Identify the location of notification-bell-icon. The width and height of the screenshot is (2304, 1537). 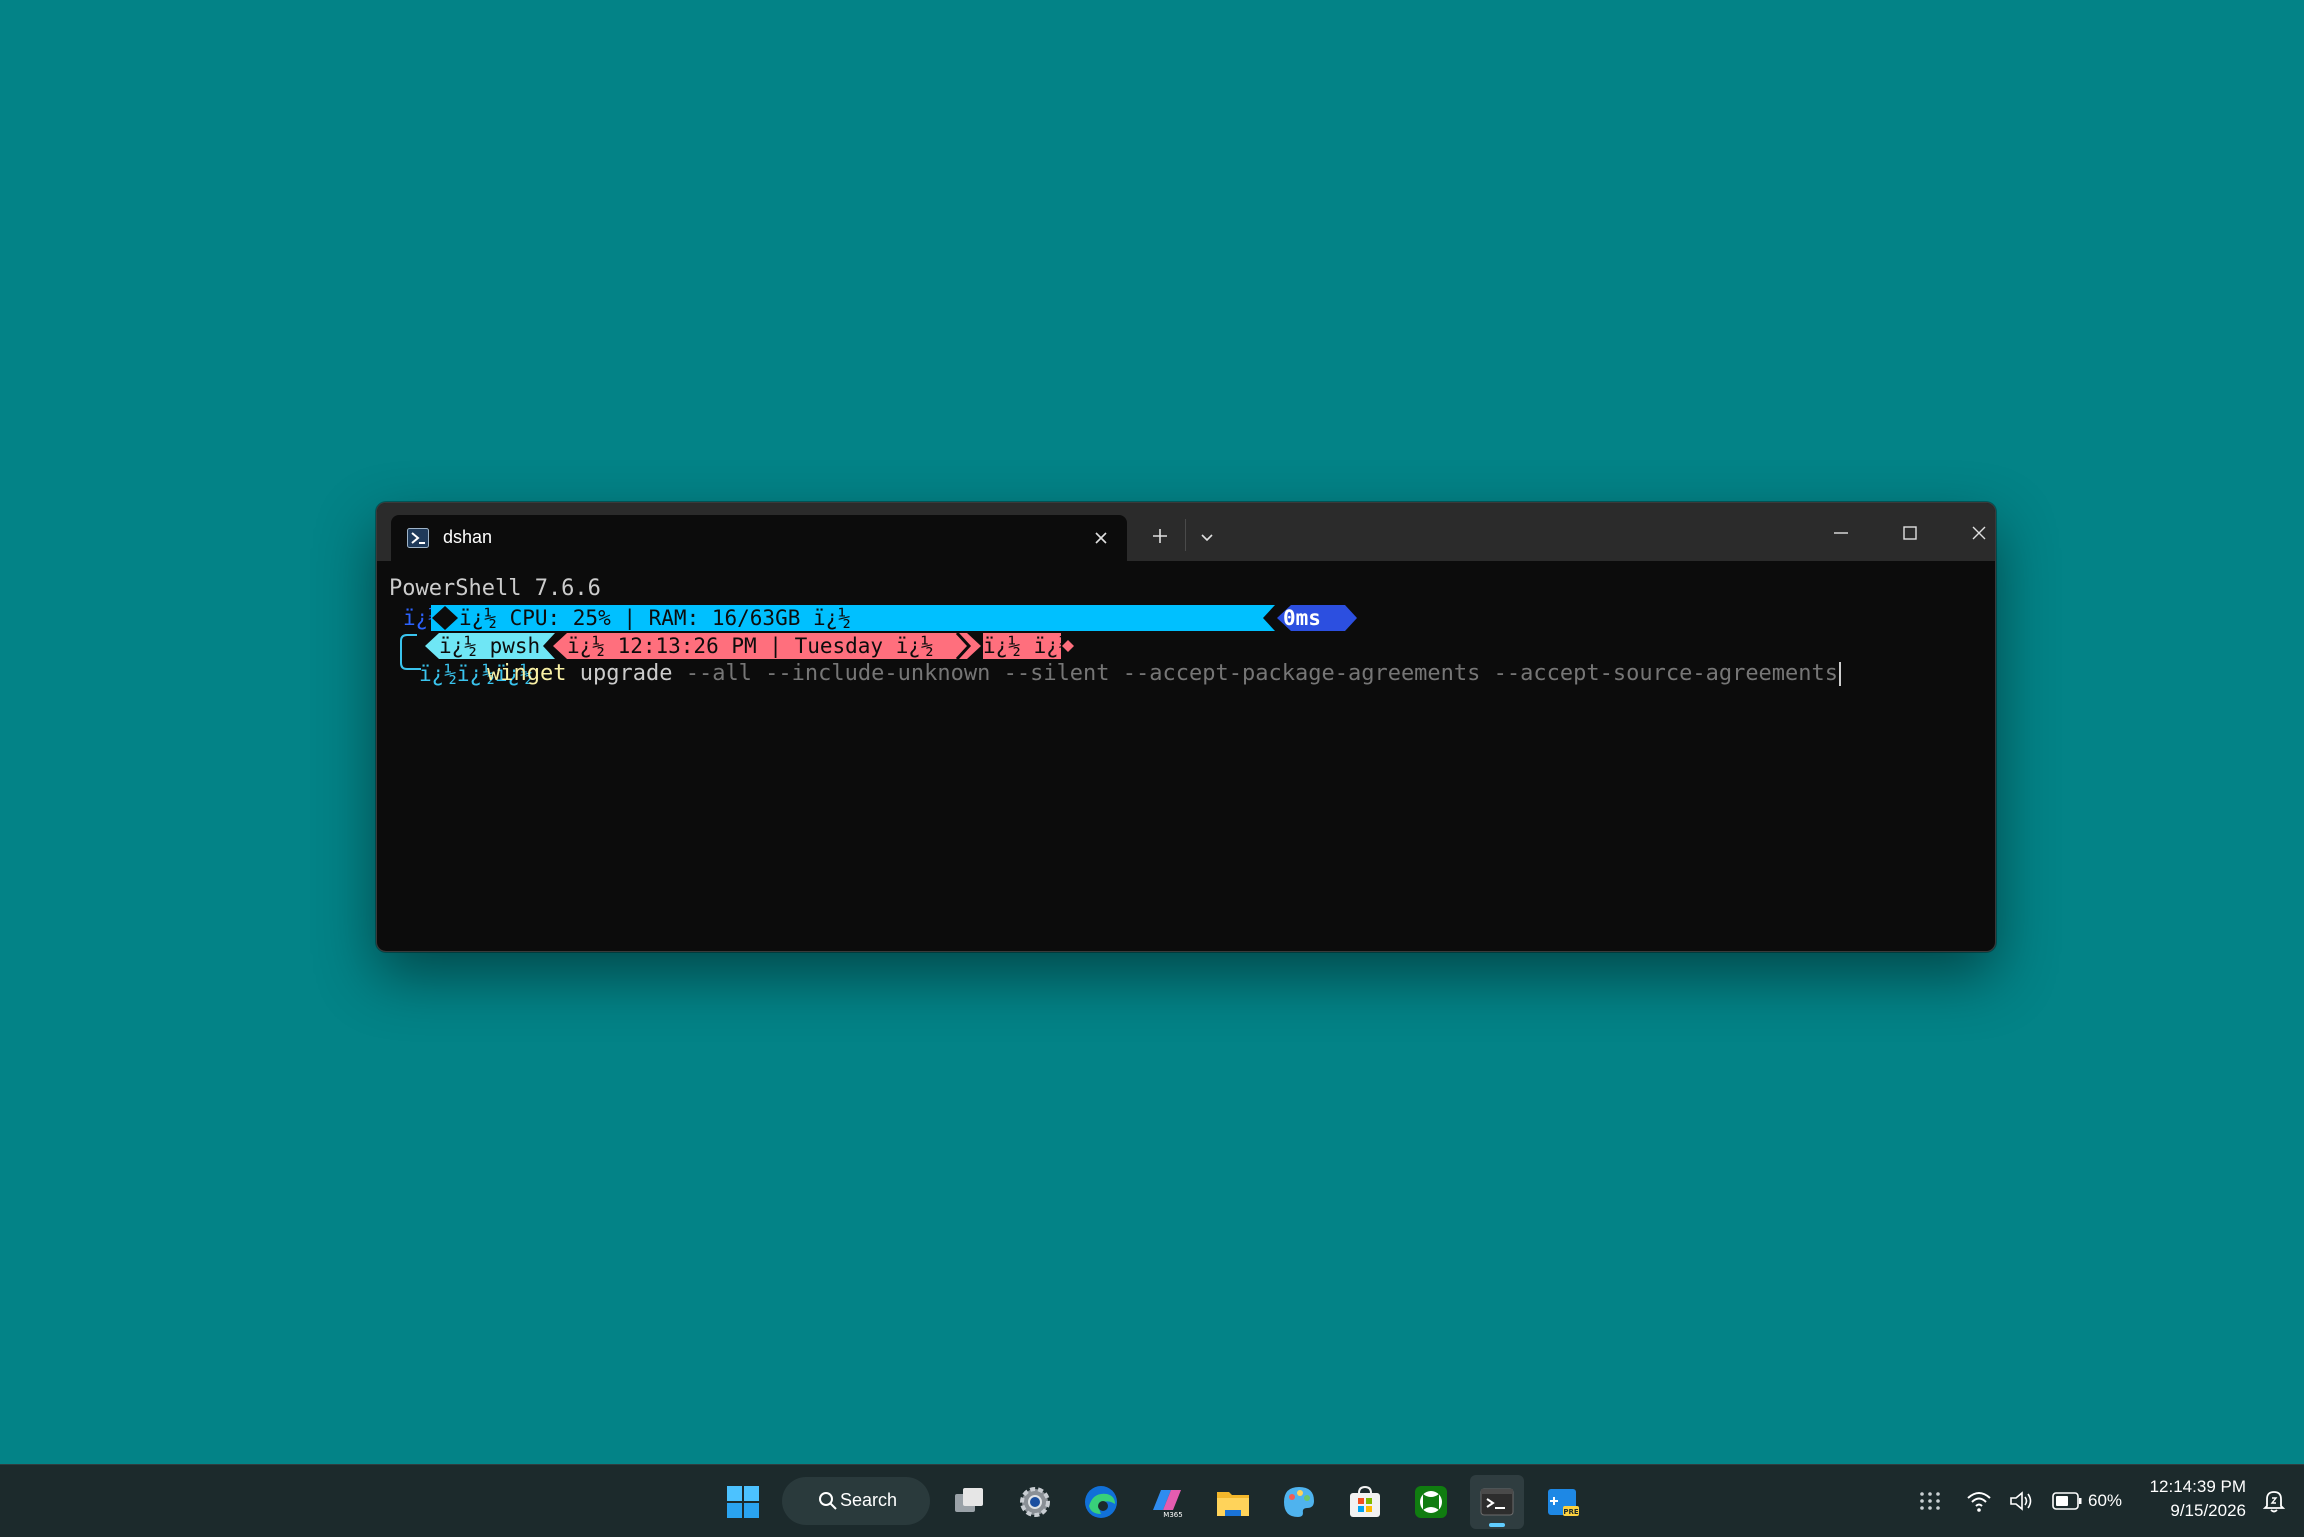
(2274, 1501).